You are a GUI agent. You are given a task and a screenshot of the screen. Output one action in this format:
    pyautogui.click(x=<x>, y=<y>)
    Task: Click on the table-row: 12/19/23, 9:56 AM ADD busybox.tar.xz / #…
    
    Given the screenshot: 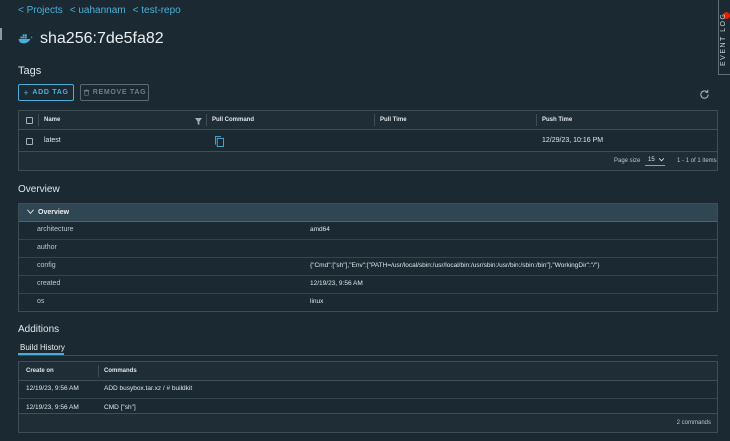 What is the action you would take?
    pyautogui.click(x=368, y=389)
    